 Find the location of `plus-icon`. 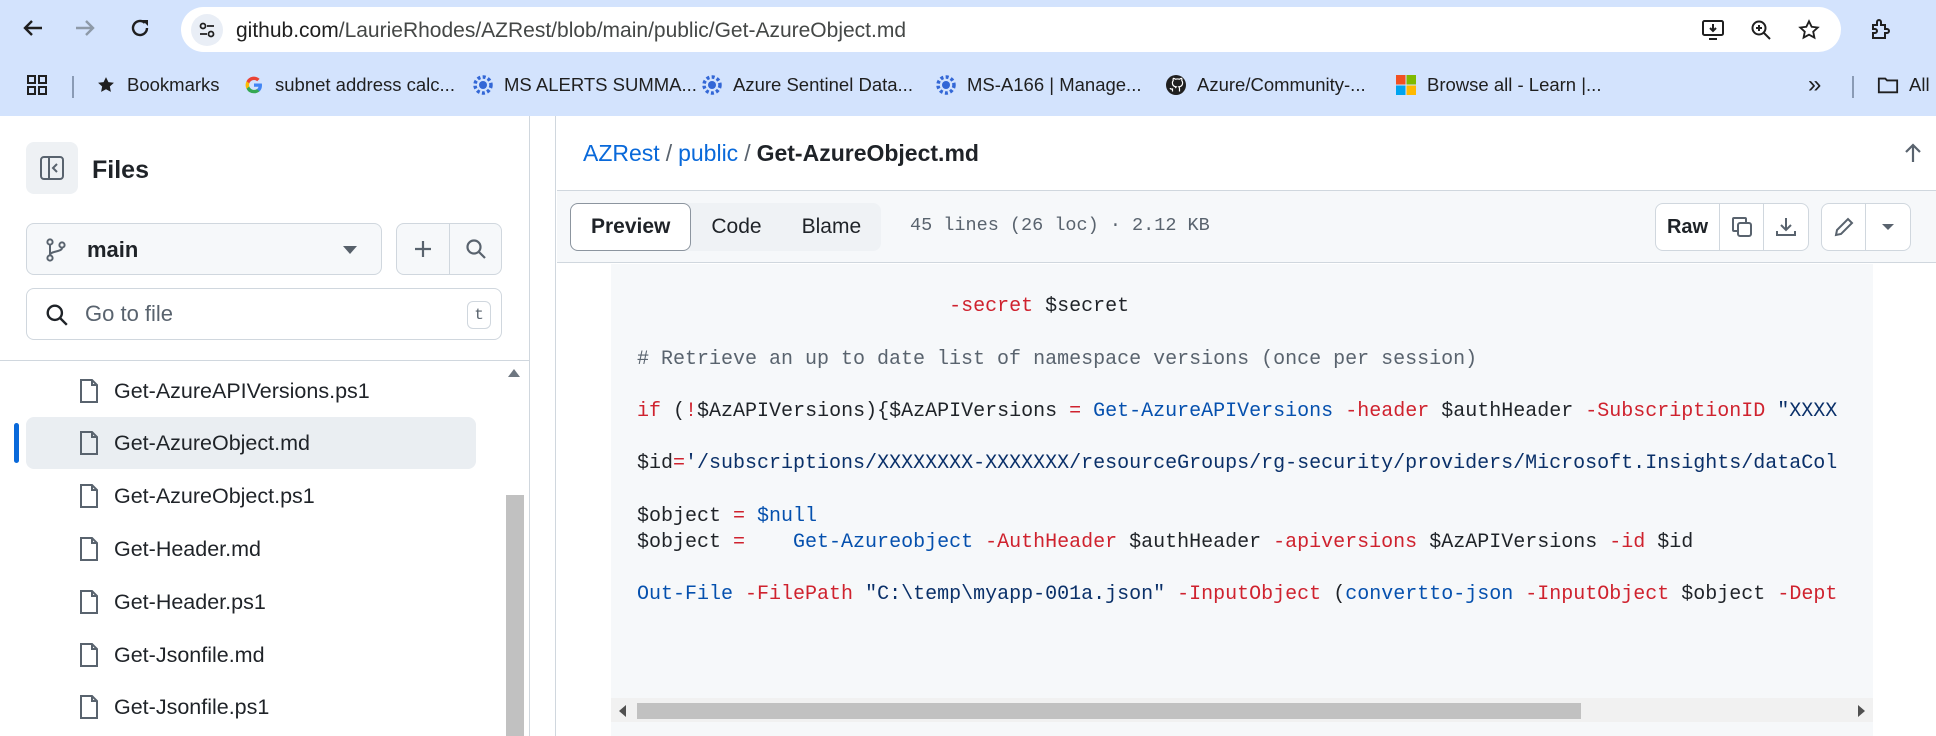

plus-icon is located at coordinates (423, 249).